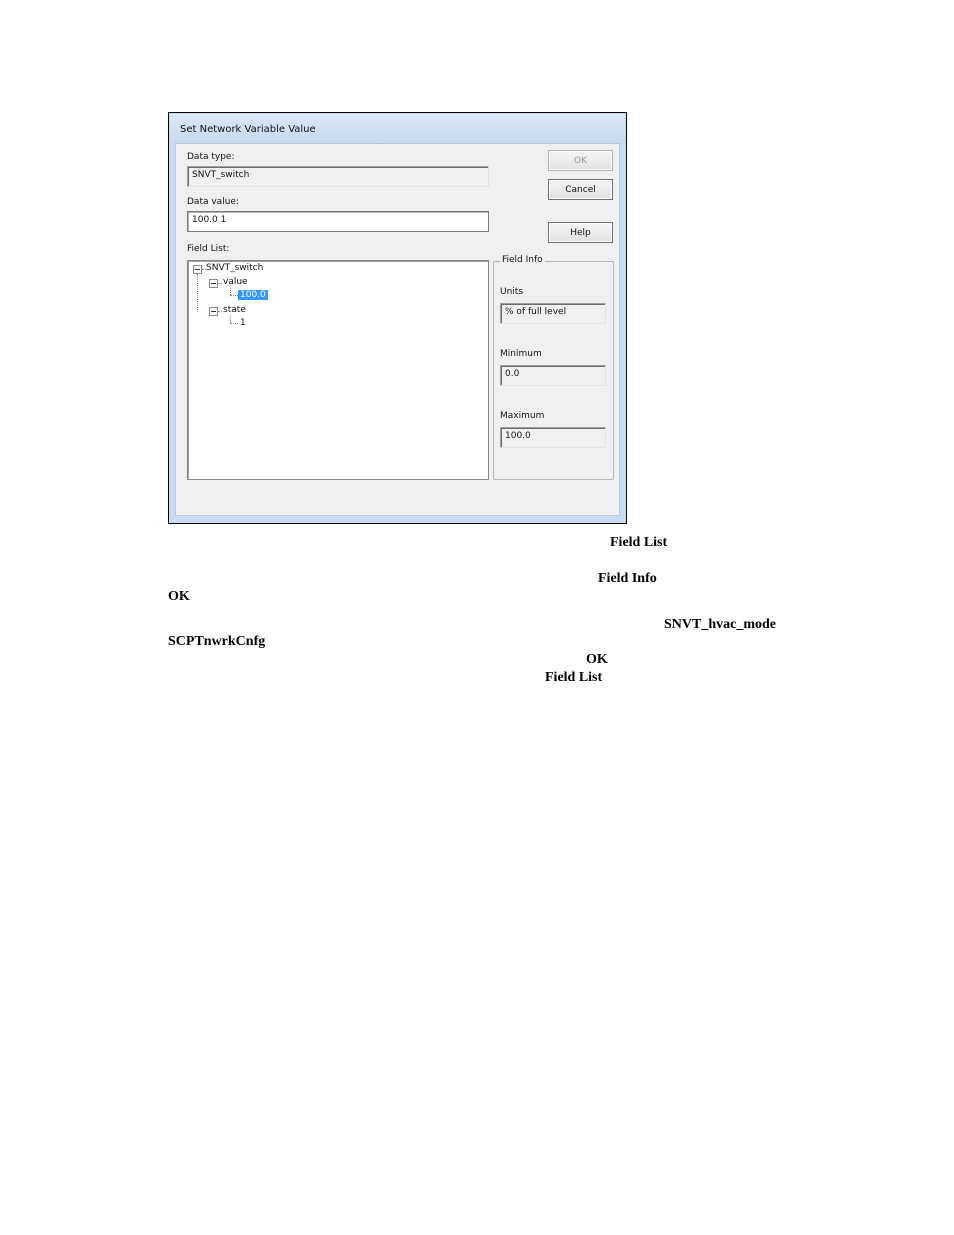 The width and height of the screenshot is (954, 1235). Describe the element at coordinates (243, 323) in the screenshot. I see `tree-leaf-state: 1` at that location.